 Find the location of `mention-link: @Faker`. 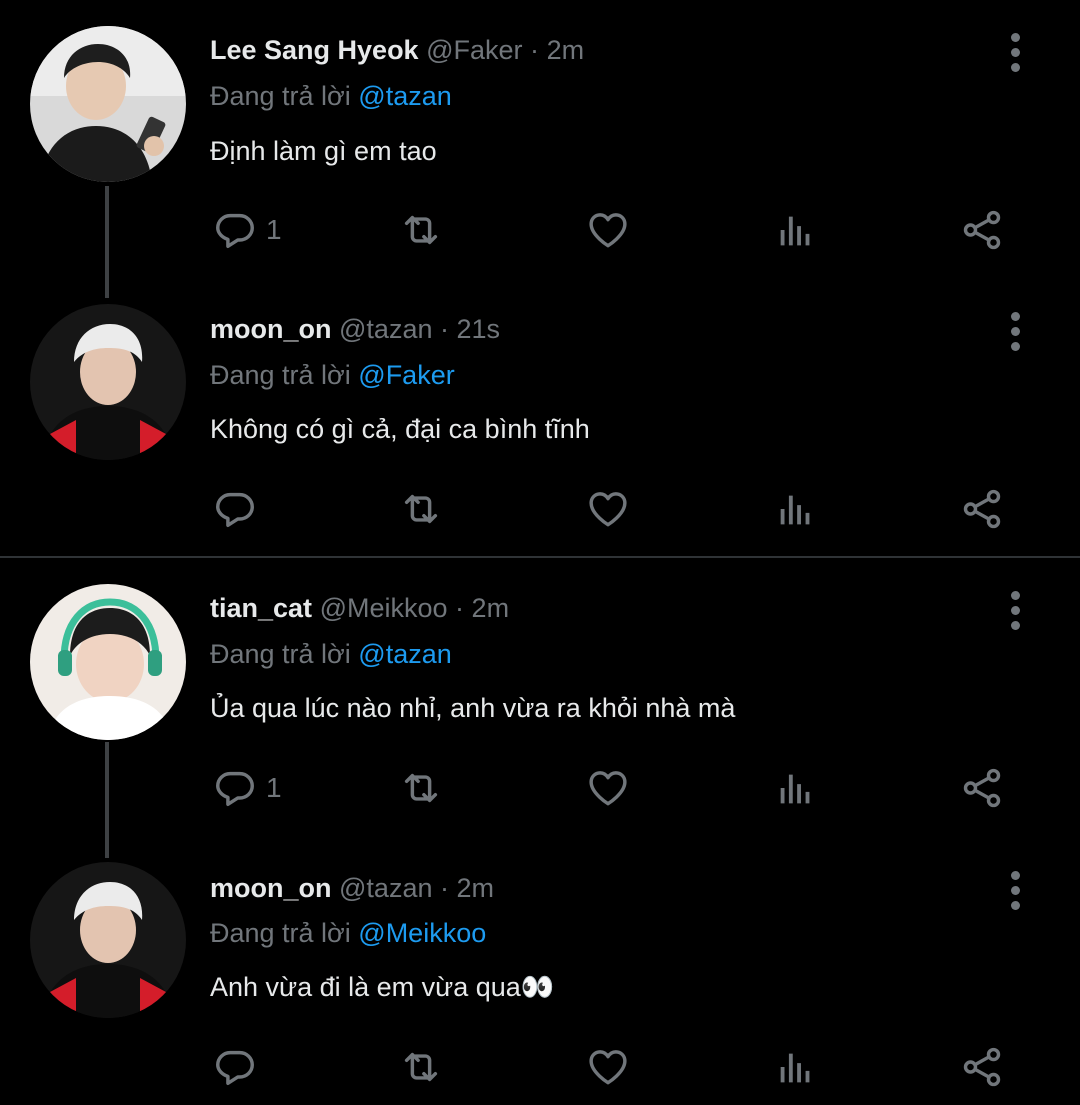

mention-link: @Faker is located at coordinates (406, 375).